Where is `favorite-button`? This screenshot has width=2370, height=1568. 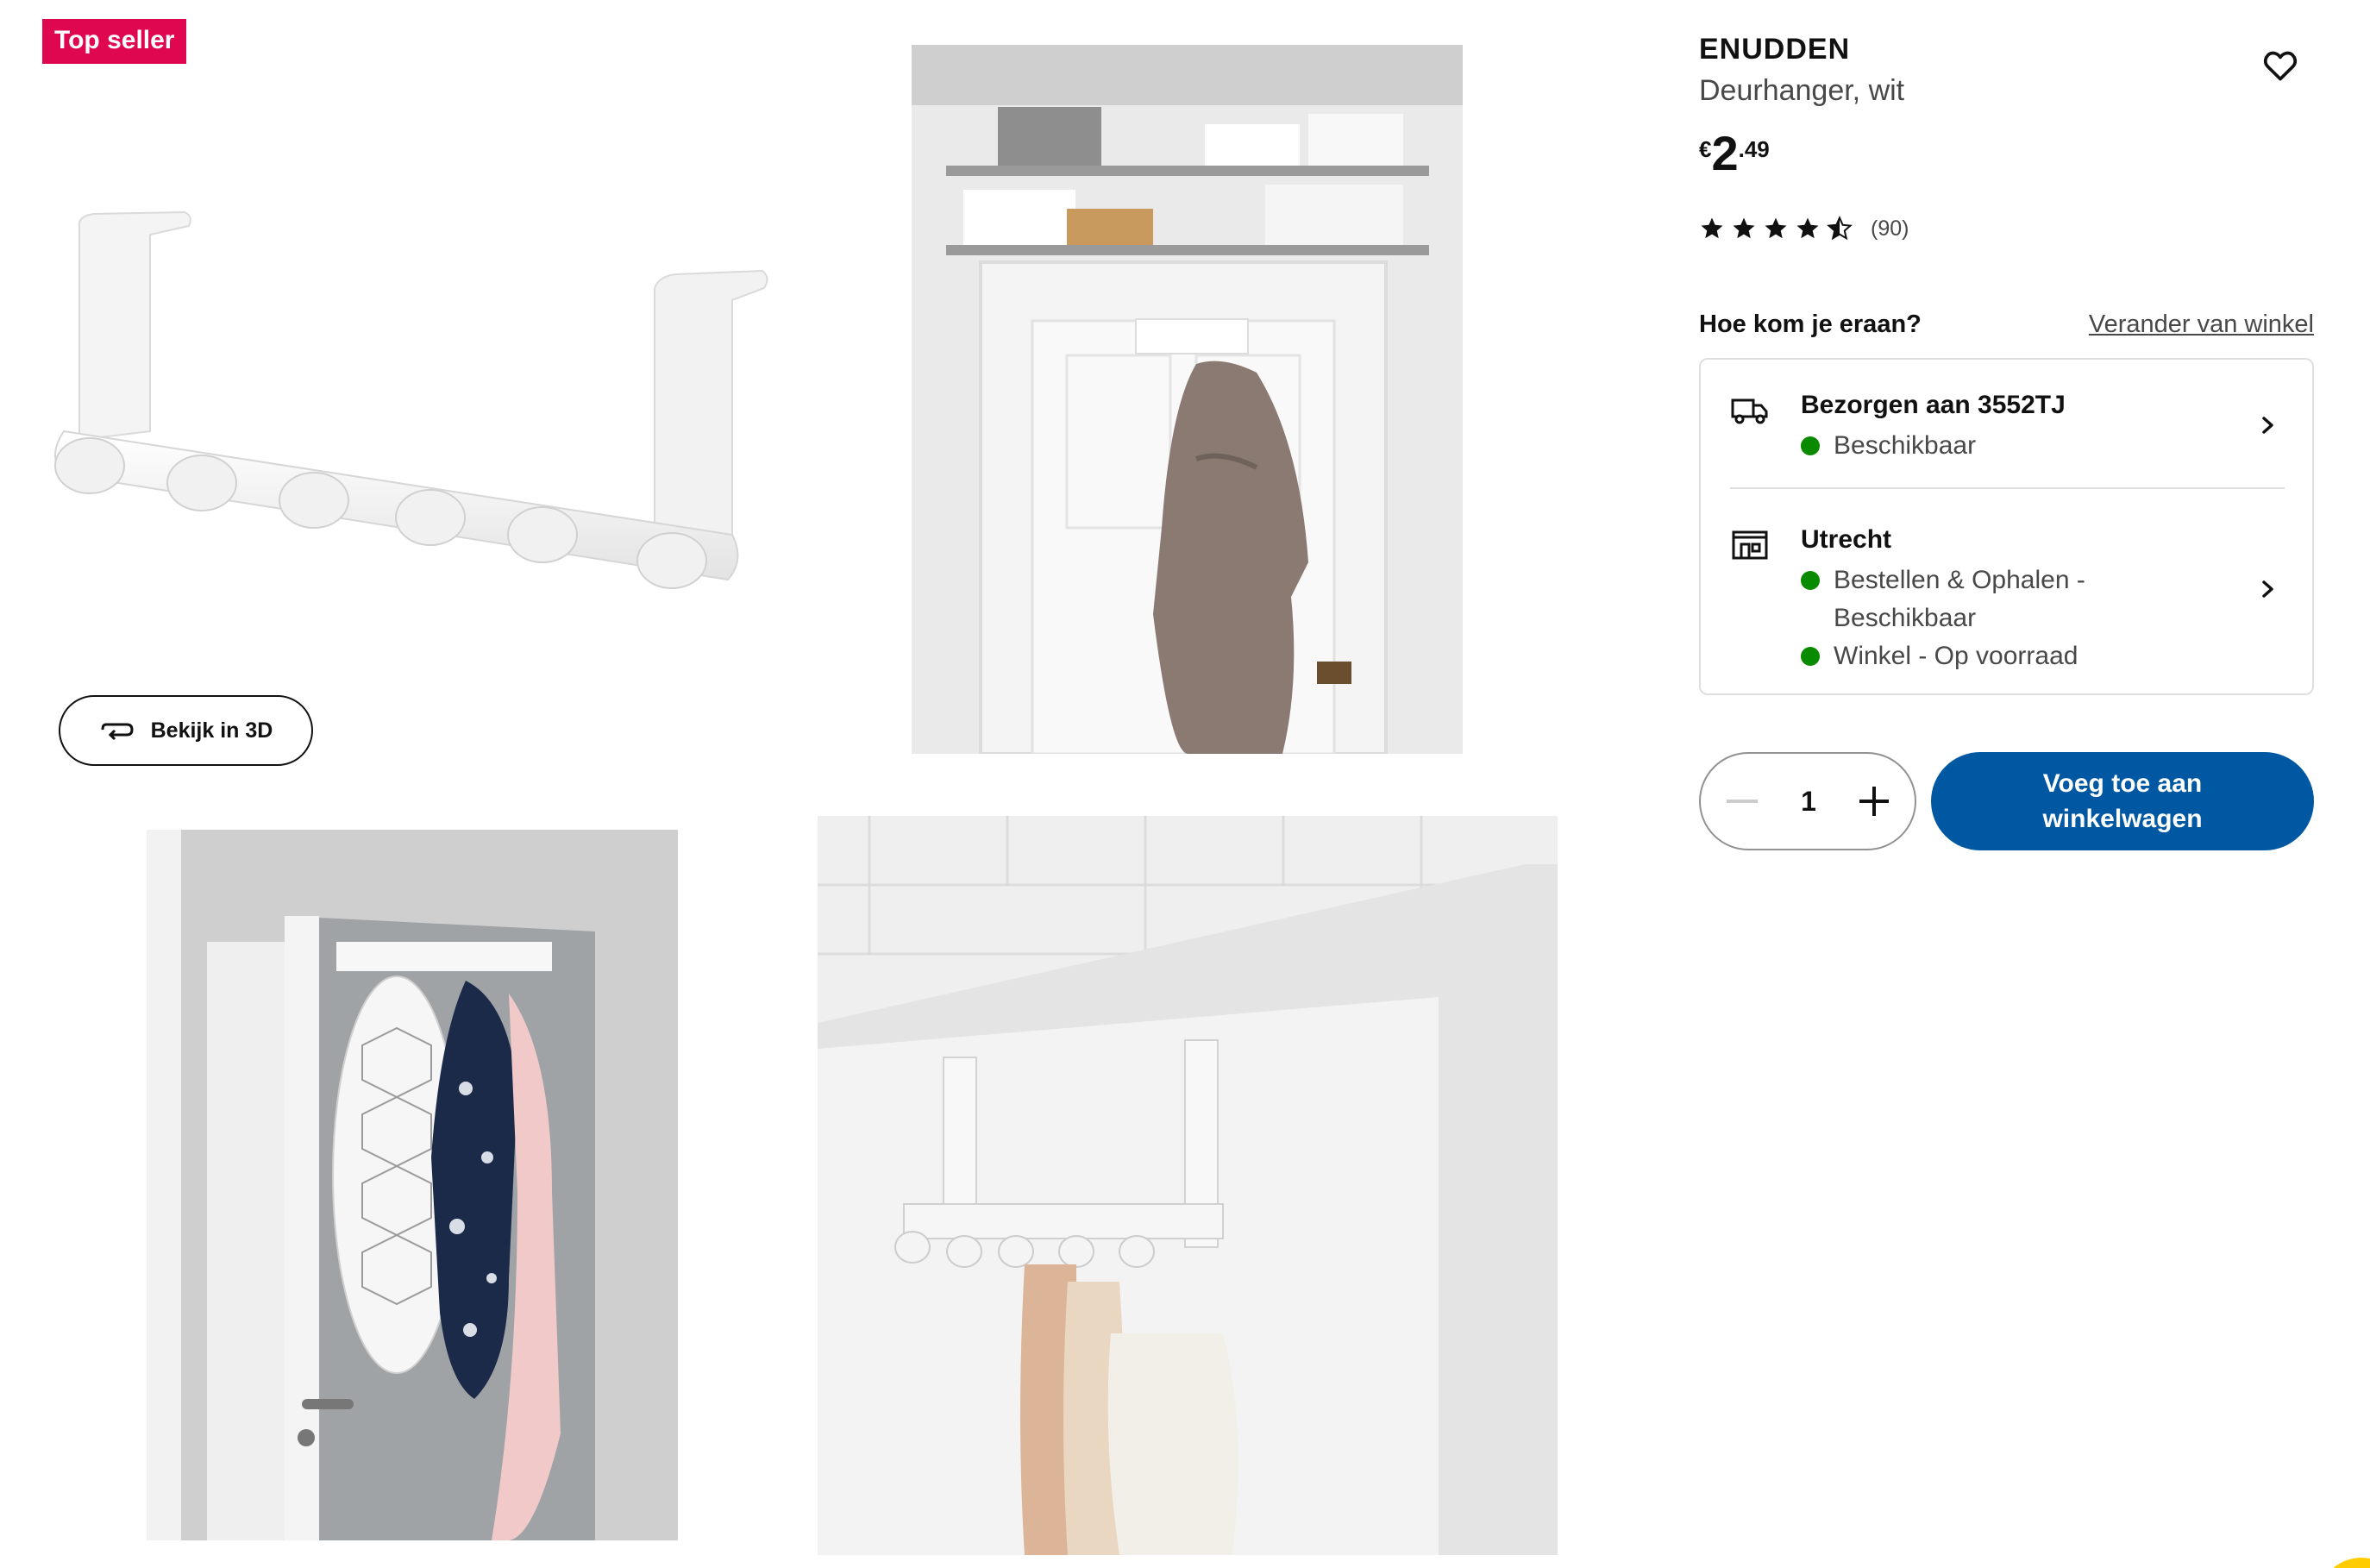 favorite-button is located at coordinates (2280, 66).